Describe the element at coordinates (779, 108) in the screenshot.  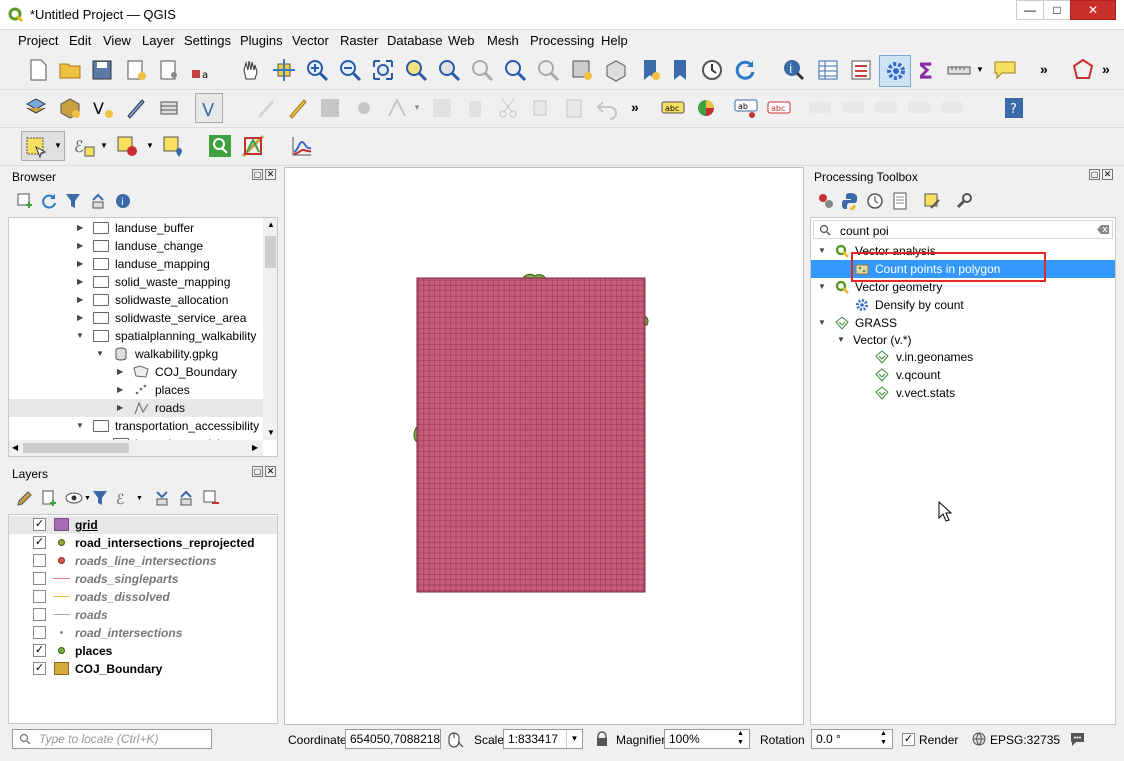
I see `highlight-pinned-labels-icon: abc` at that location.